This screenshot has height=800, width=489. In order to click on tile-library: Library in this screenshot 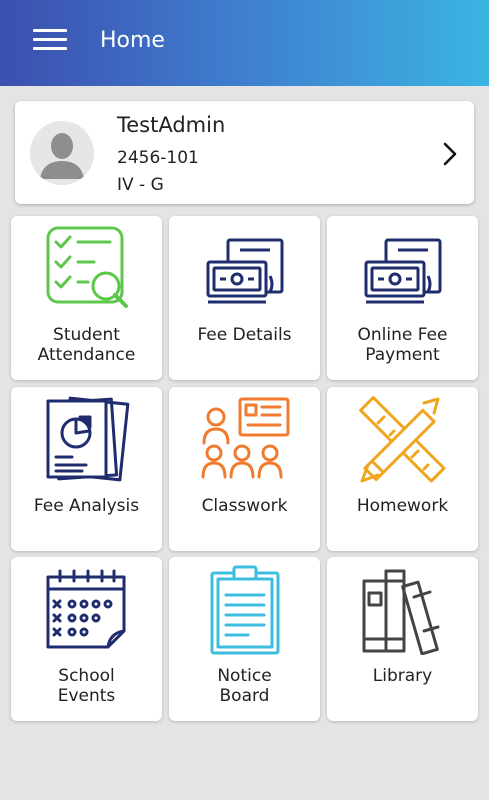, I will do `click(402, 639)`.